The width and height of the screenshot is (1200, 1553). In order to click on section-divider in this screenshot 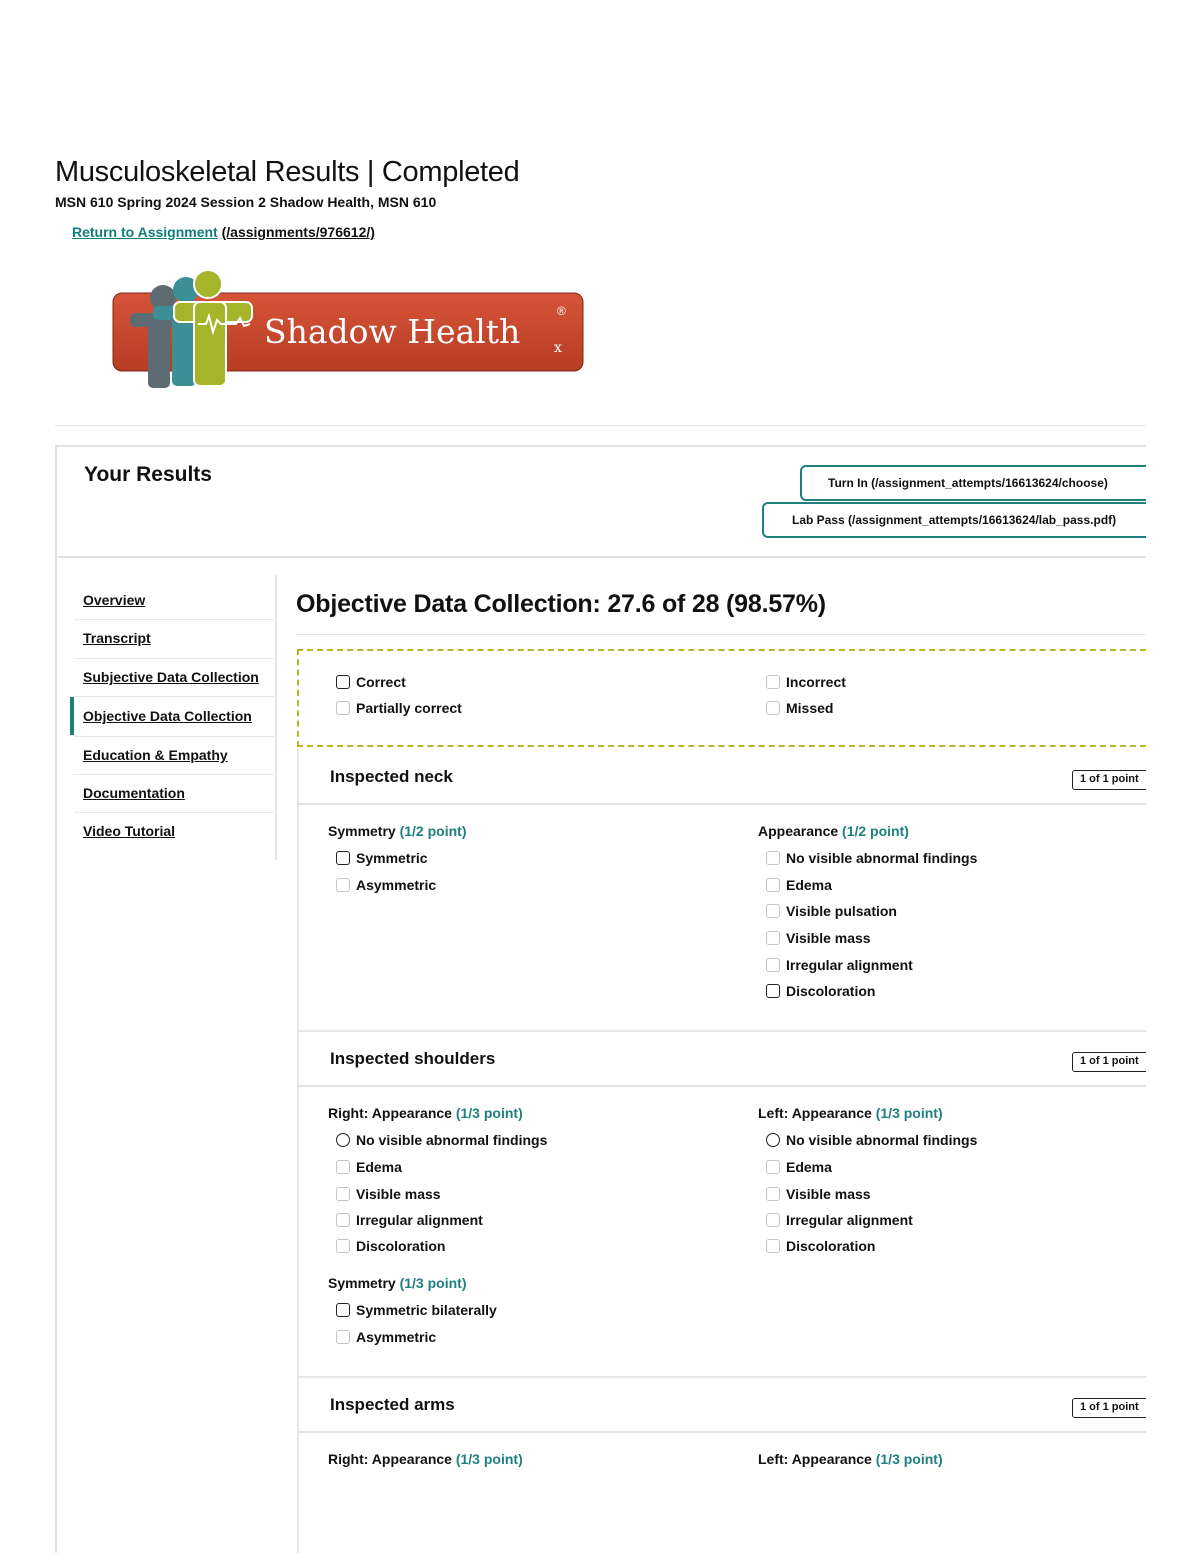, I will do `click(721, 1031)`.